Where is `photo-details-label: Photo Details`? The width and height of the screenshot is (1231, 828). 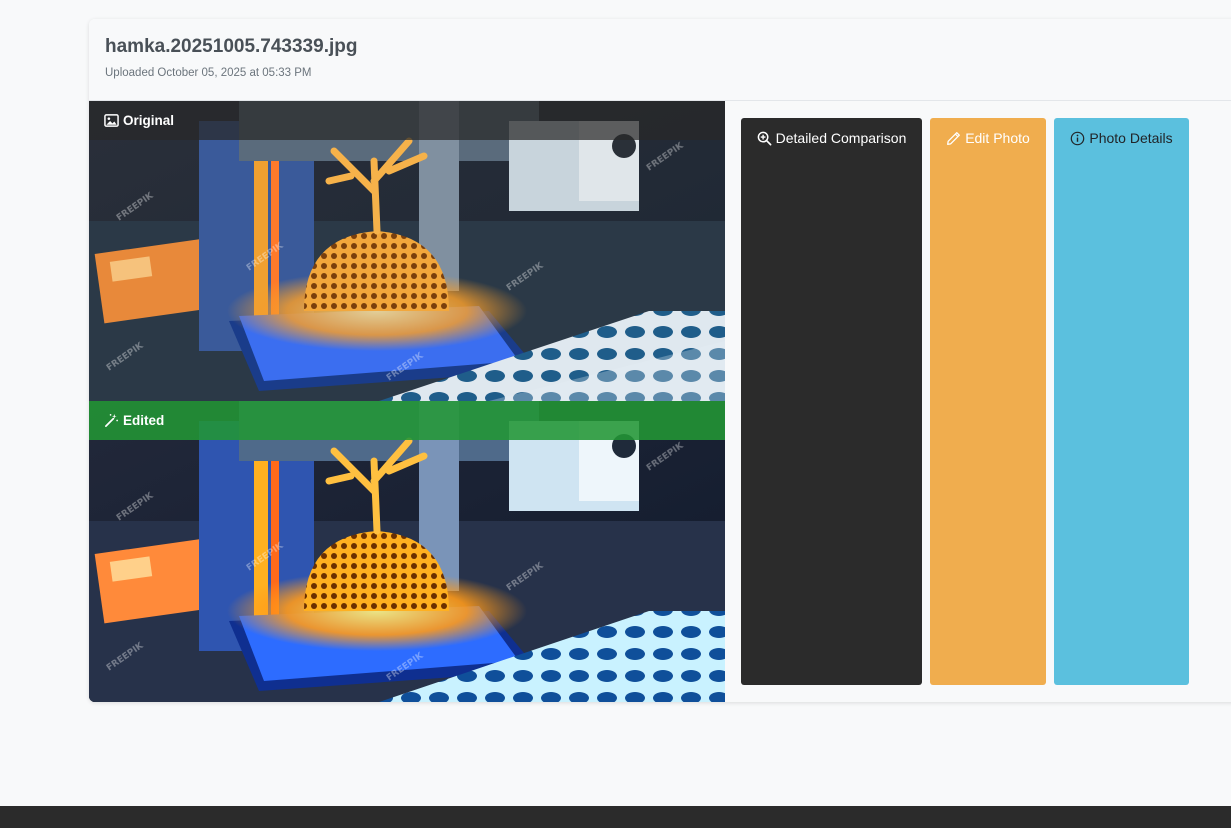 photo-details-label: Photo Details is located at coordinates (1131, 138).